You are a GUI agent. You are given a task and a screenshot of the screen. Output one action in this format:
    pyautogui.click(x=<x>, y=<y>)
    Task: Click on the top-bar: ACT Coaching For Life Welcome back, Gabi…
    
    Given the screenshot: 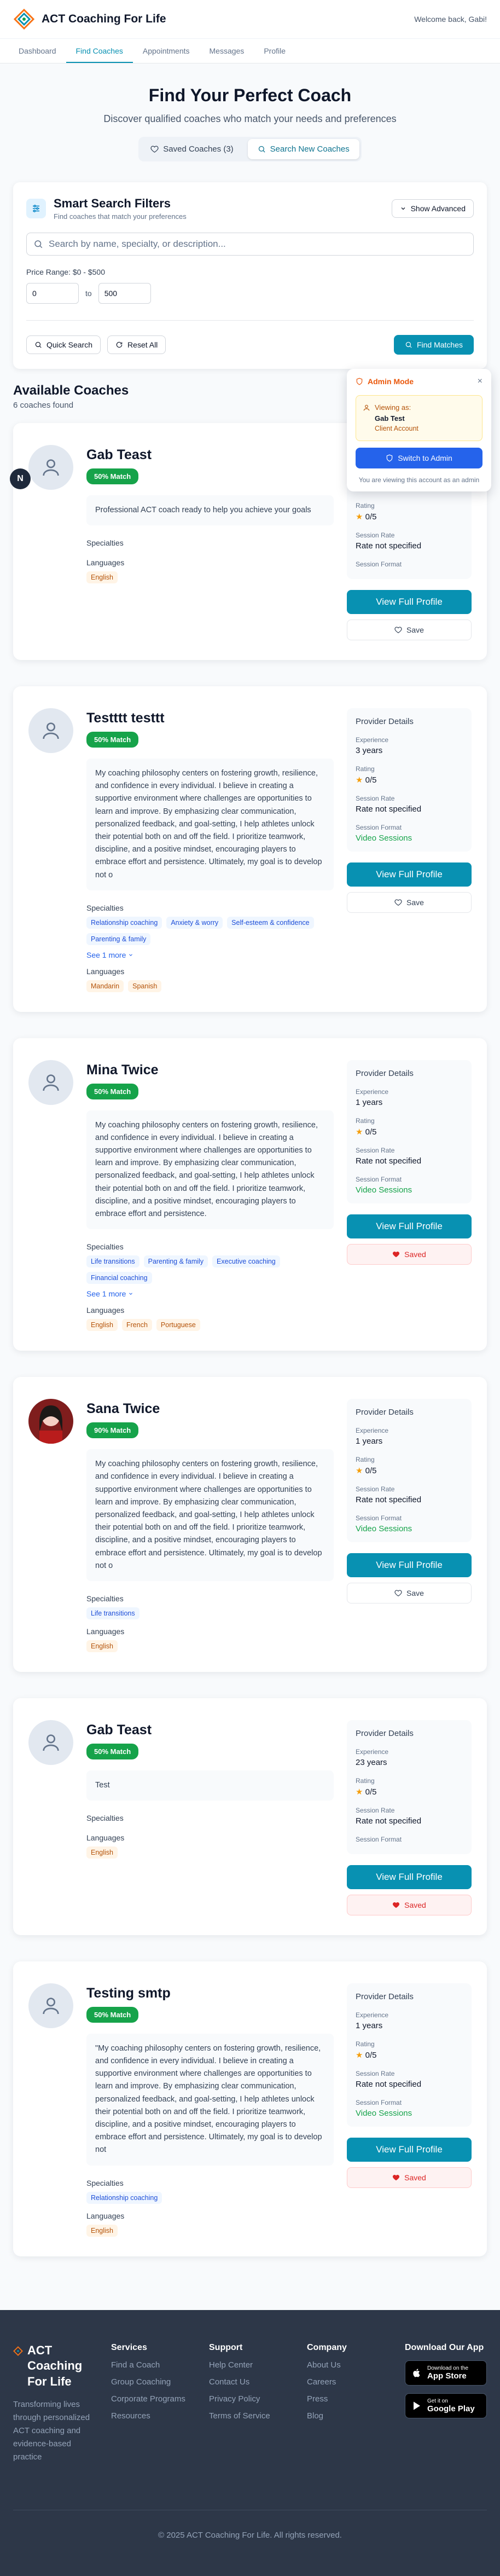 What is the action you would take?
    pyautogui.click(x=250, y=19)
    